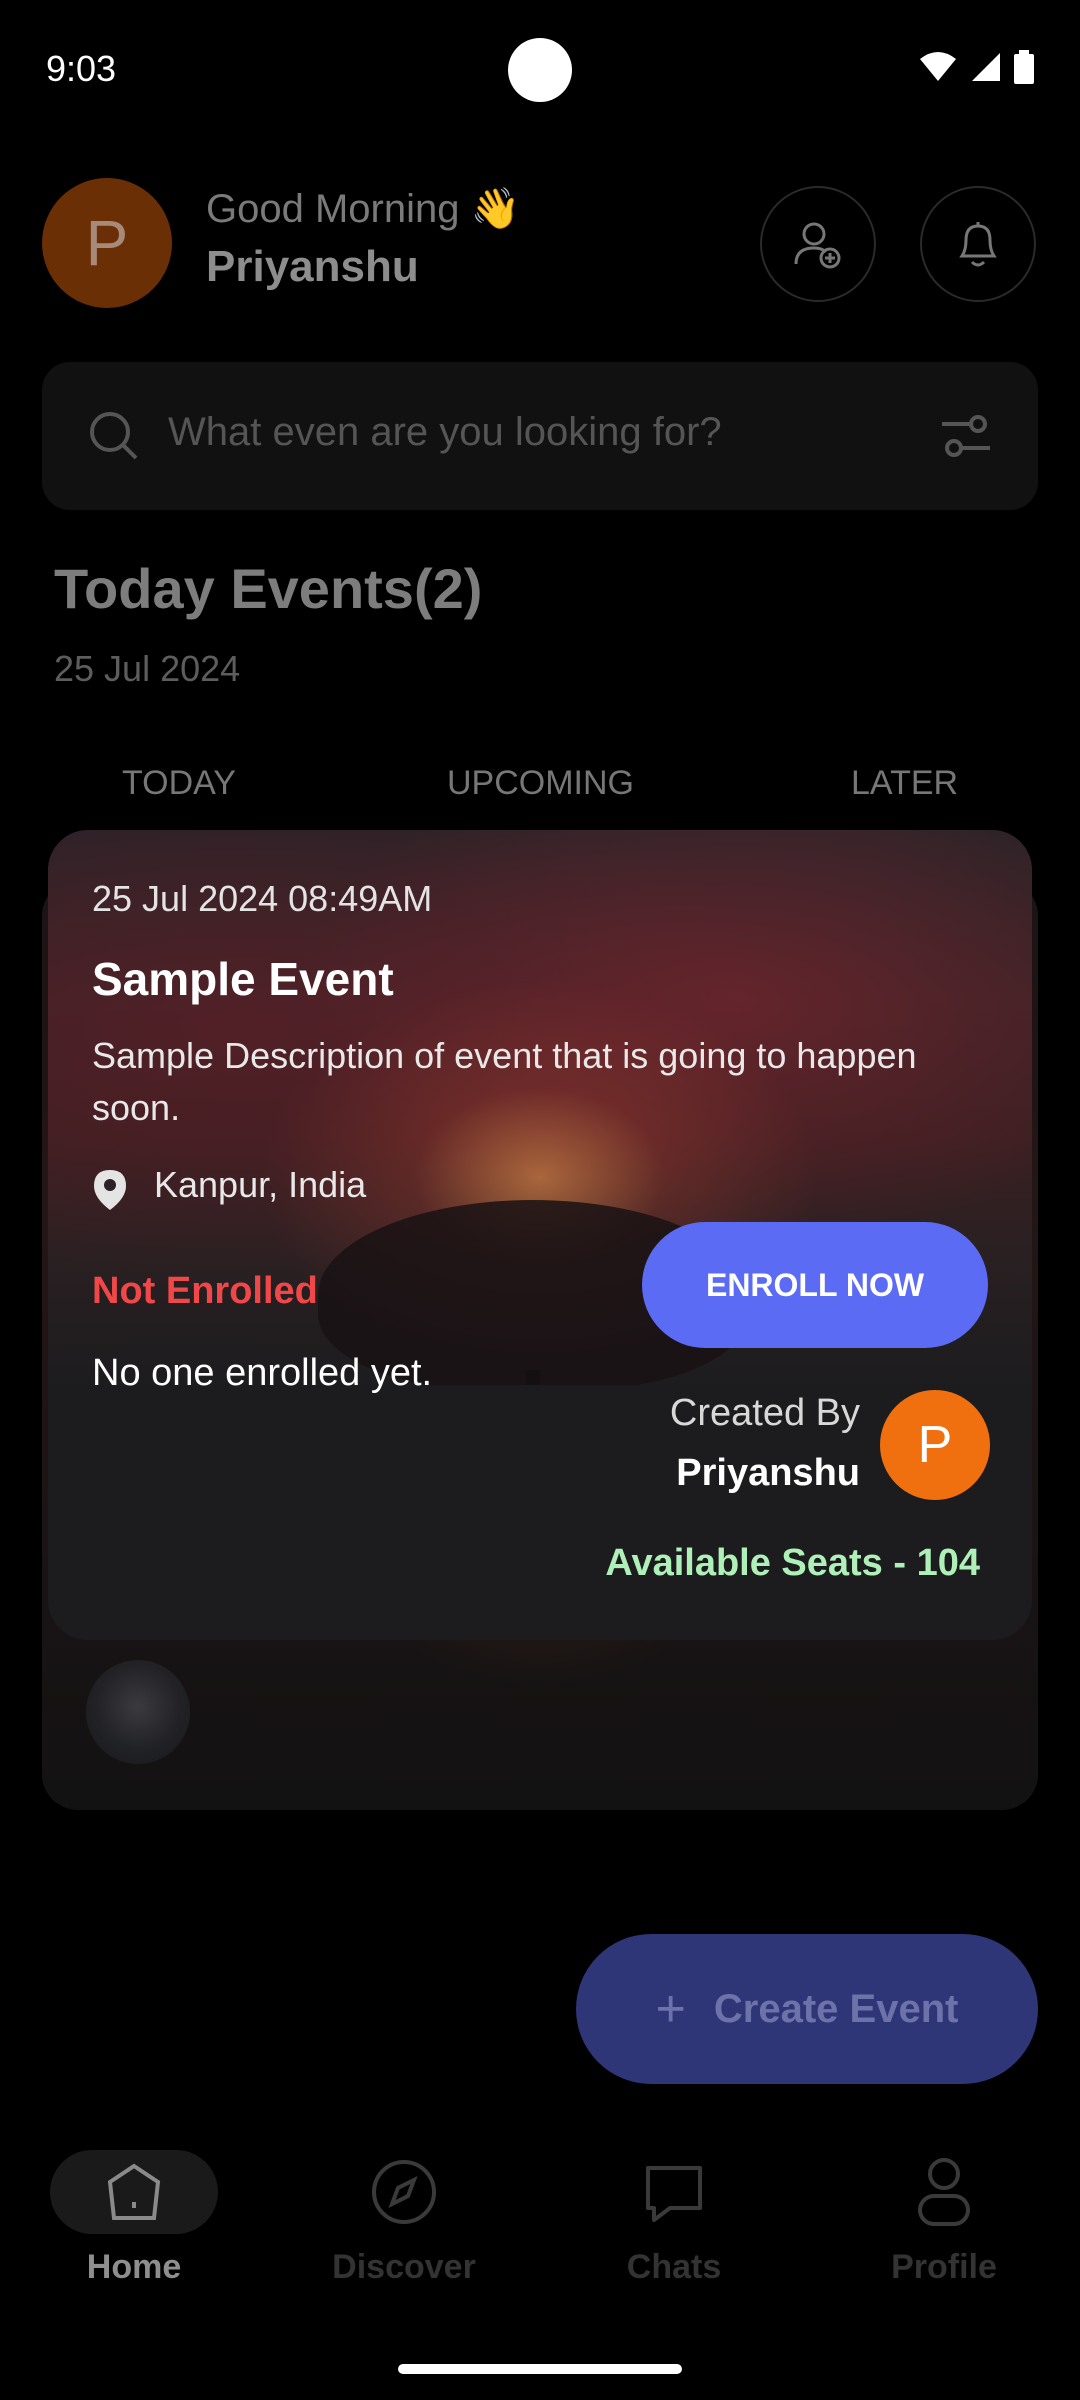 This screenshot has width=1080, height=2400. I want to click on add-user-icon, so click(817, 245).